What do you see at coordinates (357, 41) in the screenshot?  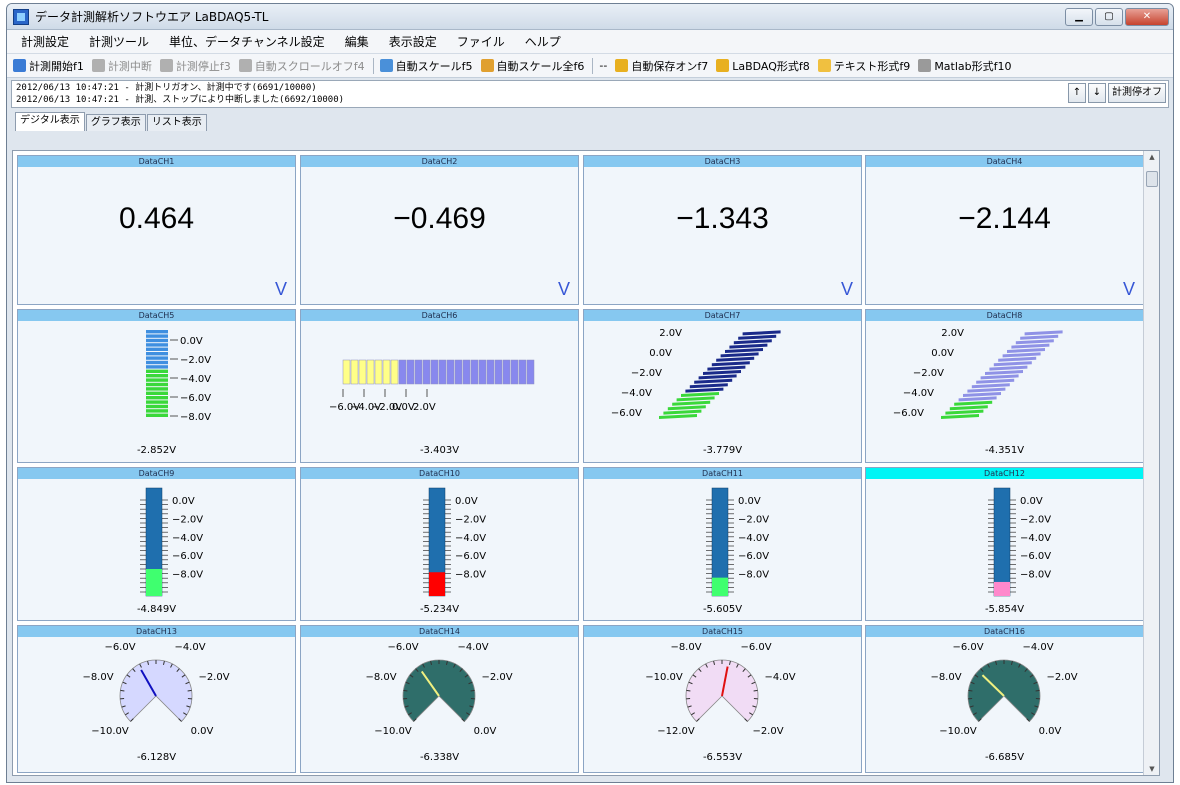 I see `menu-edit: 編集` at bounding box center [357, 41].